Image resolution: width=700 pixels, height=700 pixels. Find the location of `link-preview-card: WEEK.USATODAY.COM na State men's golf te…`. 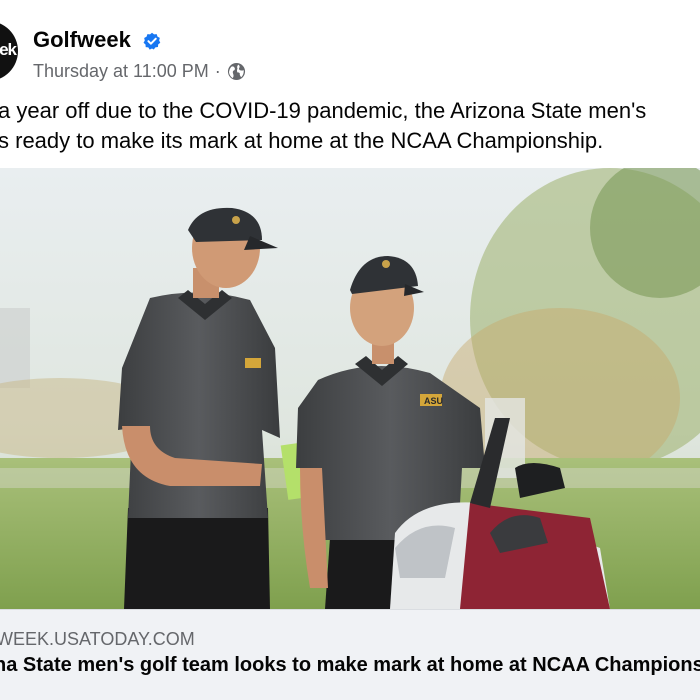

link-preview-card: WEEK.USATODAY.COM na State men's golf te… is located at coordinates (350, 654).